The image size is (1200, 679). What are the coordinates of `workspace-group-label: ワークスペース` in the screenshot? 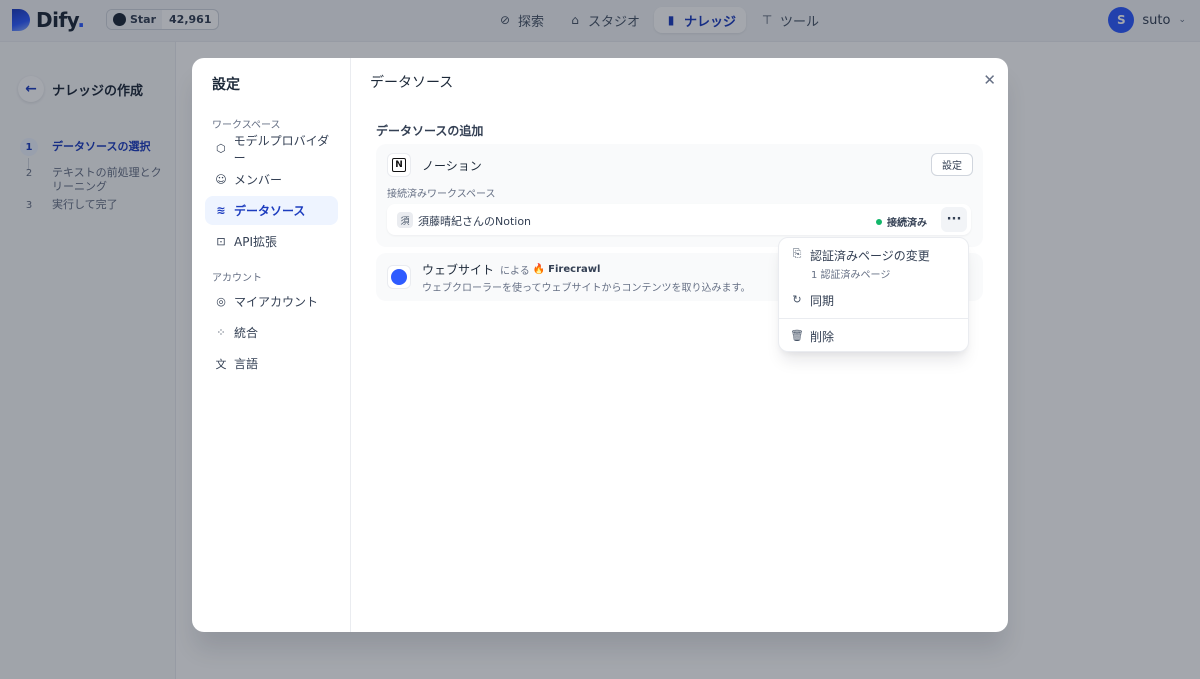 It's located at (246, 125).